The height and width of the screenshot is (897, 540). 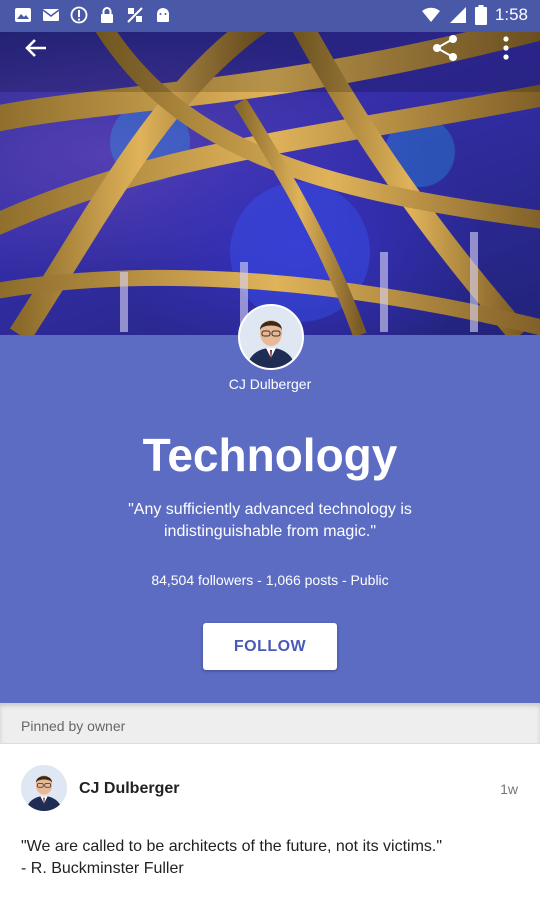 What do you see at coordinates (51, 15) in the screenshot?
I see `email-icon` at bounding box center [51, 15].